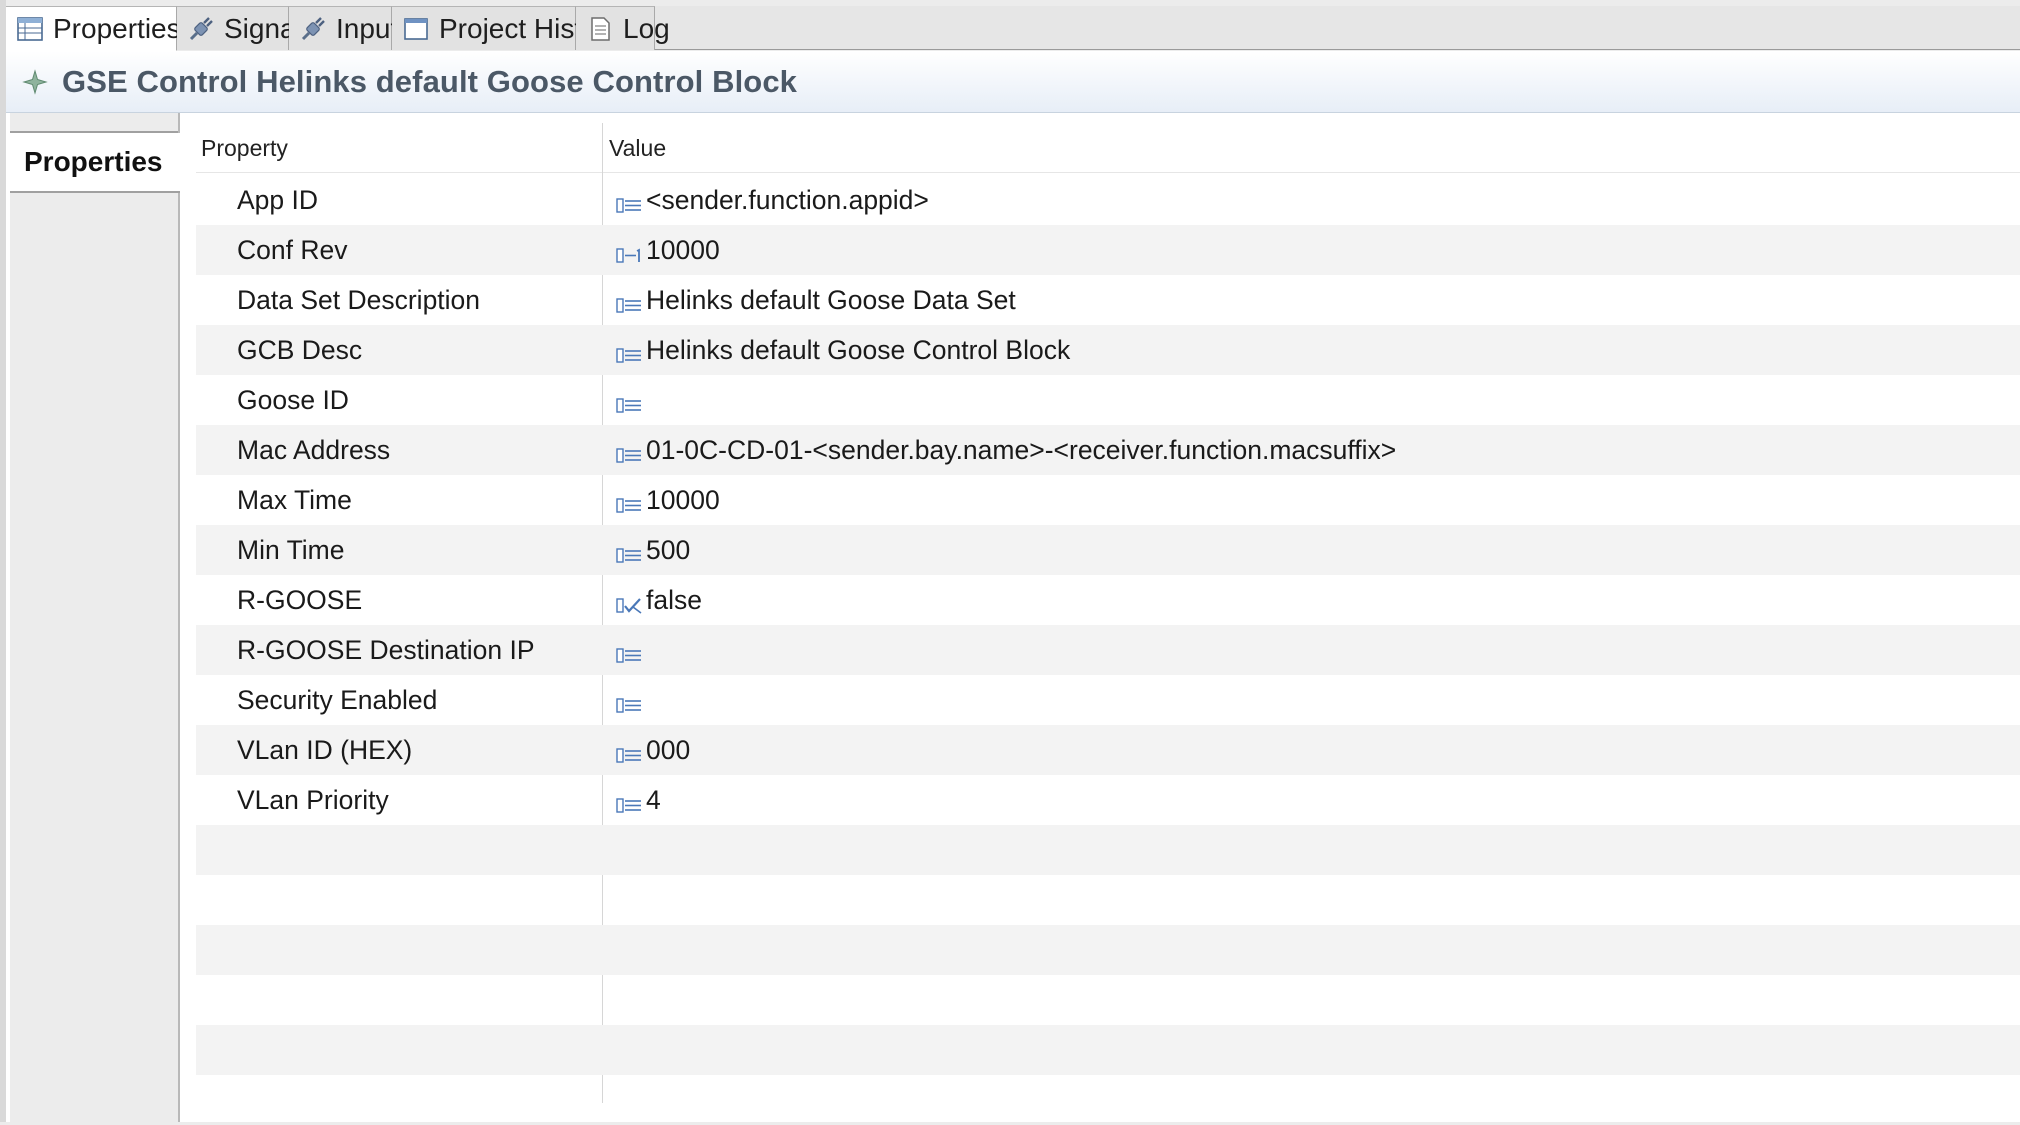 This screenshot has width=2020, height=1125. I want to click on section-tab-properties-label: Properties, so click(93, 161).